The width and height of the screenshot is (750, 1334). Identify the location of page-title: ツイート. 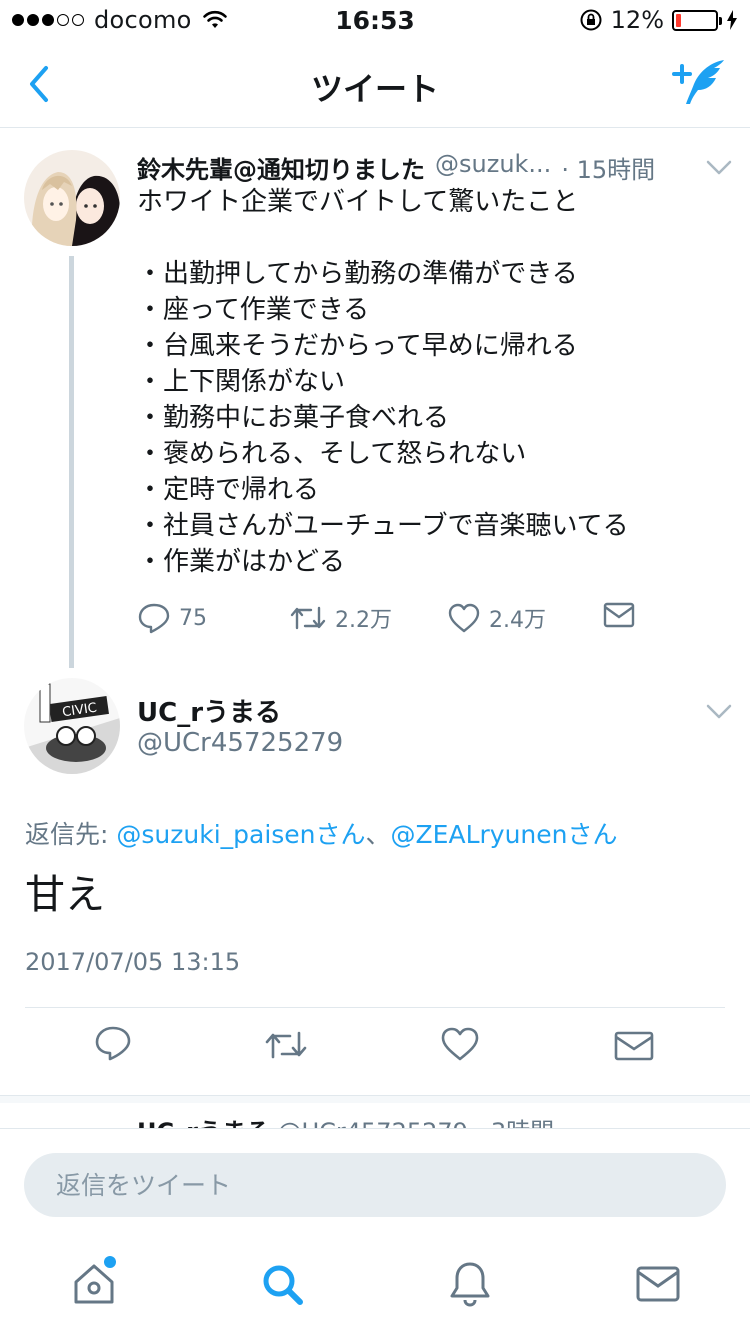
(374, 89).